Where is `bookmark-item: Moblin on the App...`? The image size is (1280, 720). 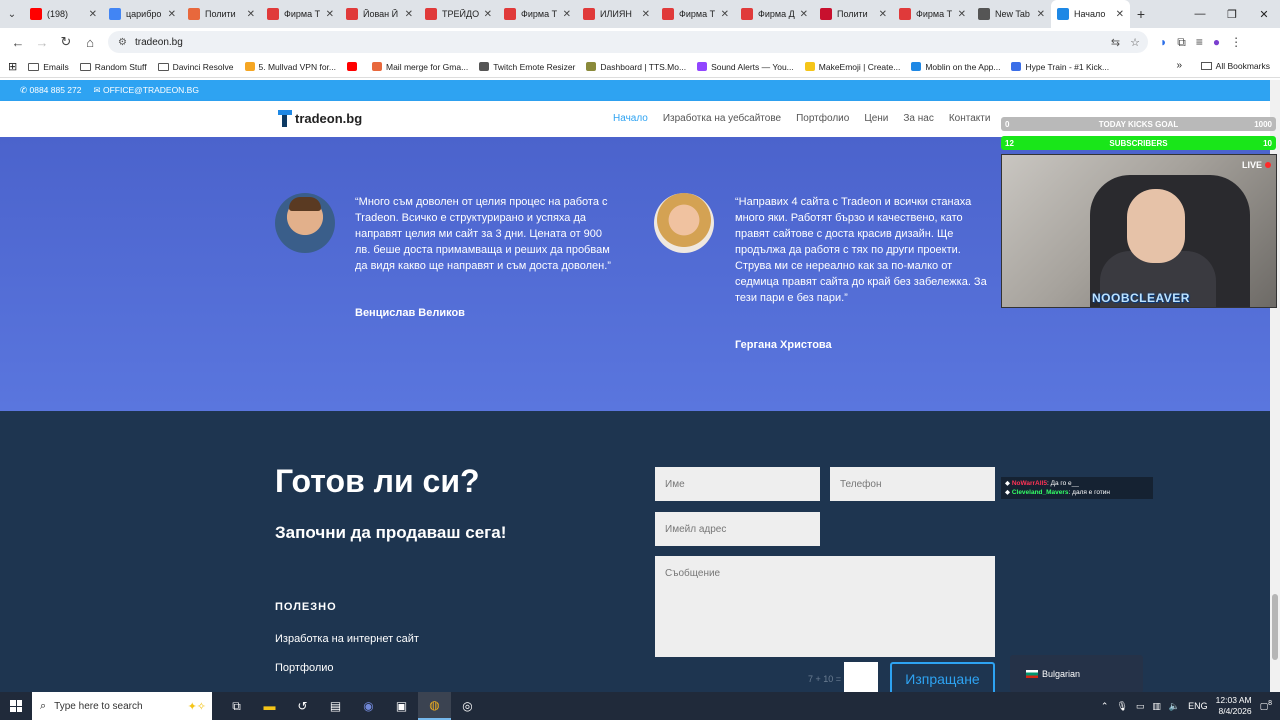
bookmark-item: Moblin on the App... is located at coordinates (955, 67).